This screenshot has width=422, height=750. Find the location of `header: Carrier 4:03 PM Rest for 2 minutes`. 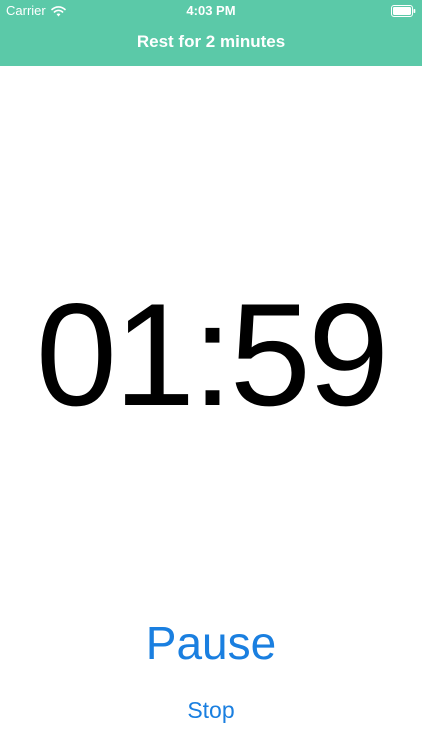

header: Carrier 4:03 PM Rest for 2 minutes is located at coordinates (211, 33).